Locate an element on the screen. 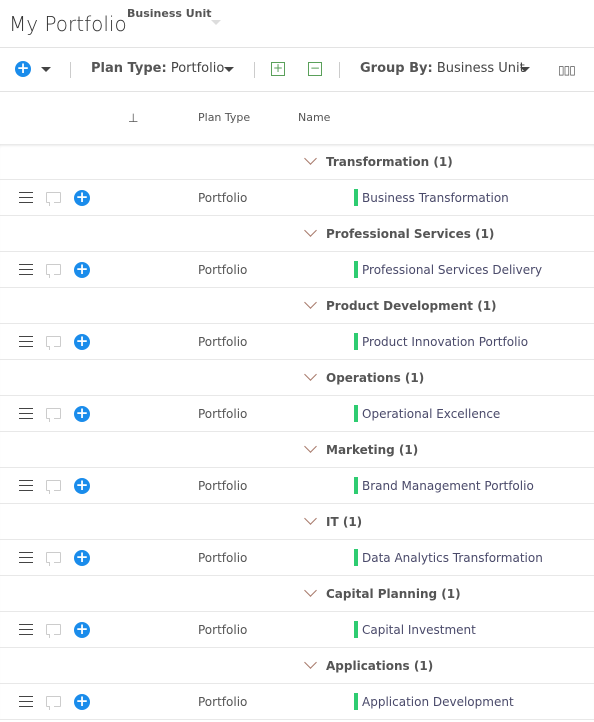 Image resolution: width=594 pixels, height=722 pixels. page-title: My Portfolio is located at coordinates (68, 24).